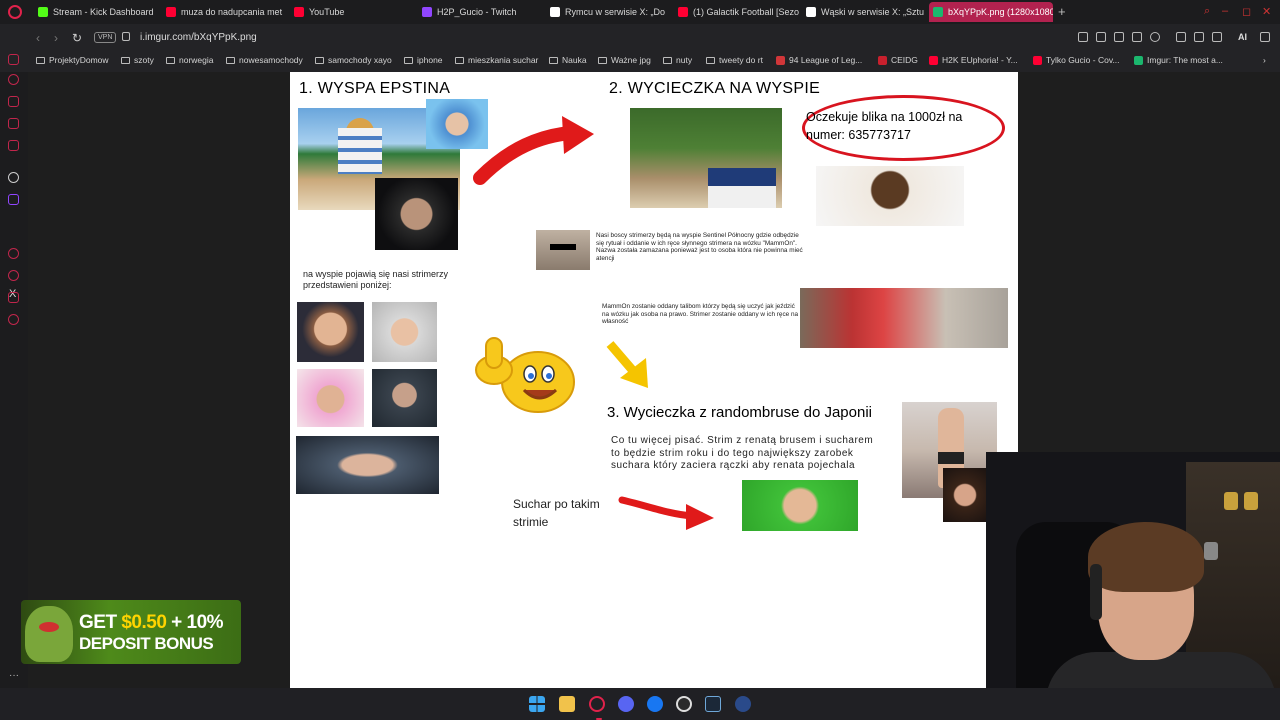 This screenshot has height=720, width=1280. Describe the element at coordinates (13, 275) in the screenshot. I see `sidebar-history-icon` at that location.